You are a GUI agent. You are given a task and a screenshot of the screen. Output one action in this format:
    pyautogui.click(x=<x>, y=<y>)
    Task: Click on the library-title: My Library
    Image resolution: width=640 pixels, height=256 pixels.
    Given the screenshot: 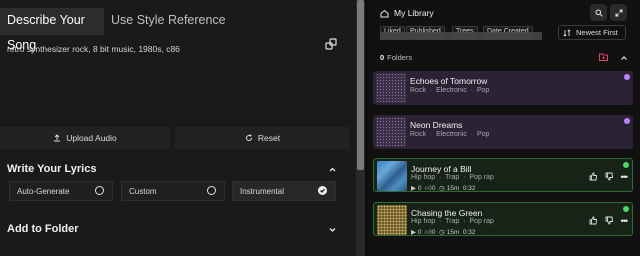 What is the action you would take?
    pyautogui.click(x=414, y=13)
    